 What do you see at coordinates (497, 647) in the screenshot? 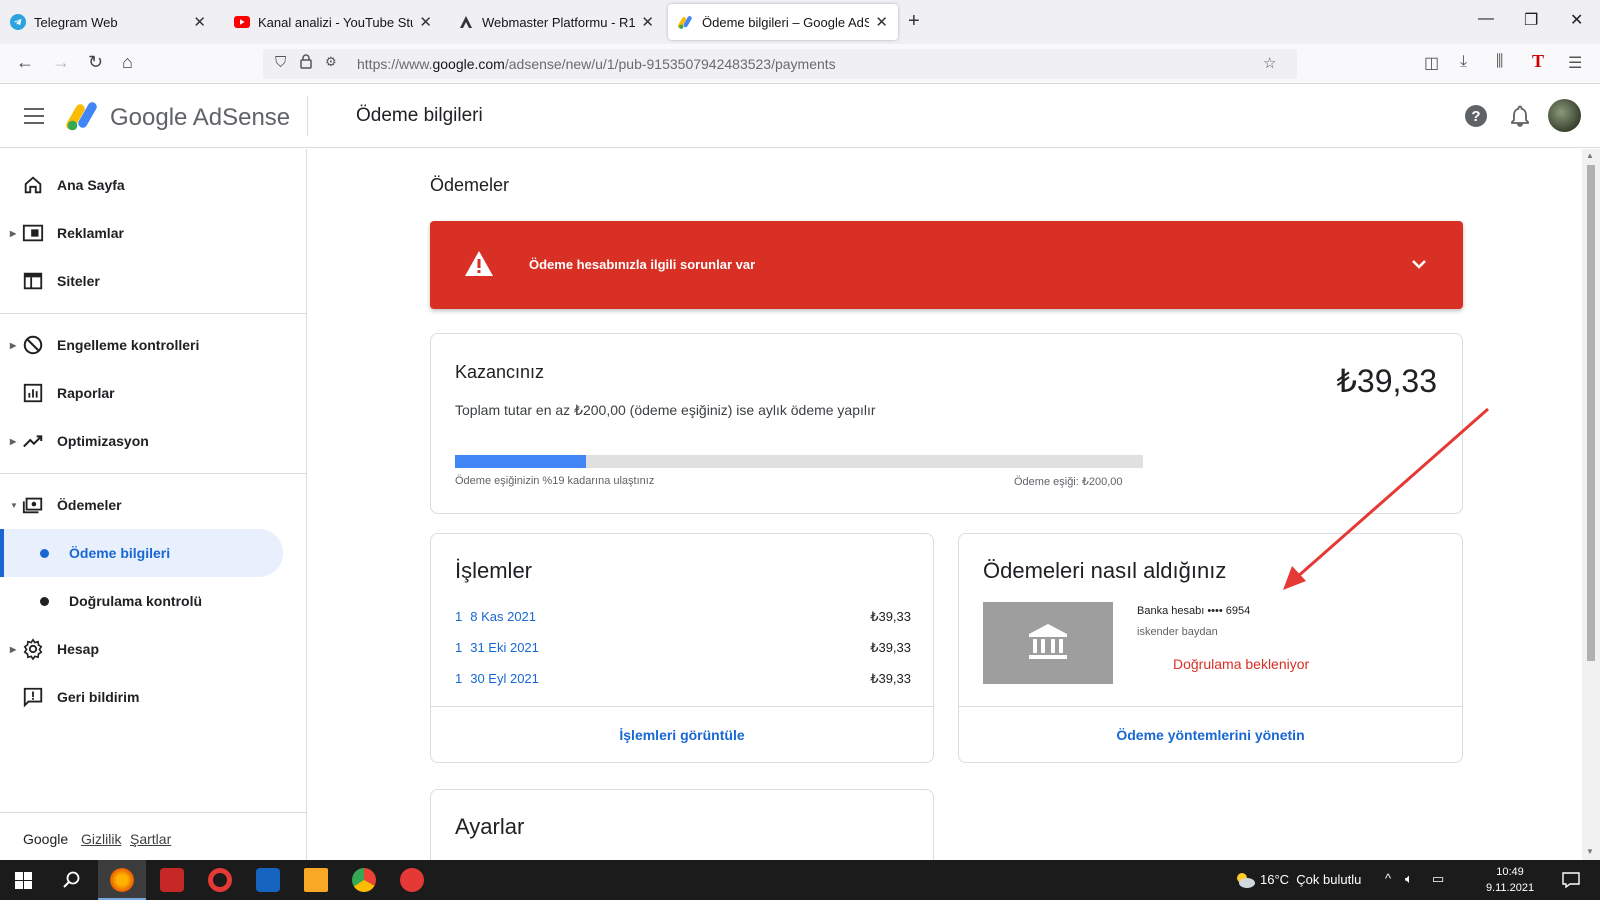
I see `transaction-date-link: 1 31 Eki 2021` at bounding box center [497, 647].